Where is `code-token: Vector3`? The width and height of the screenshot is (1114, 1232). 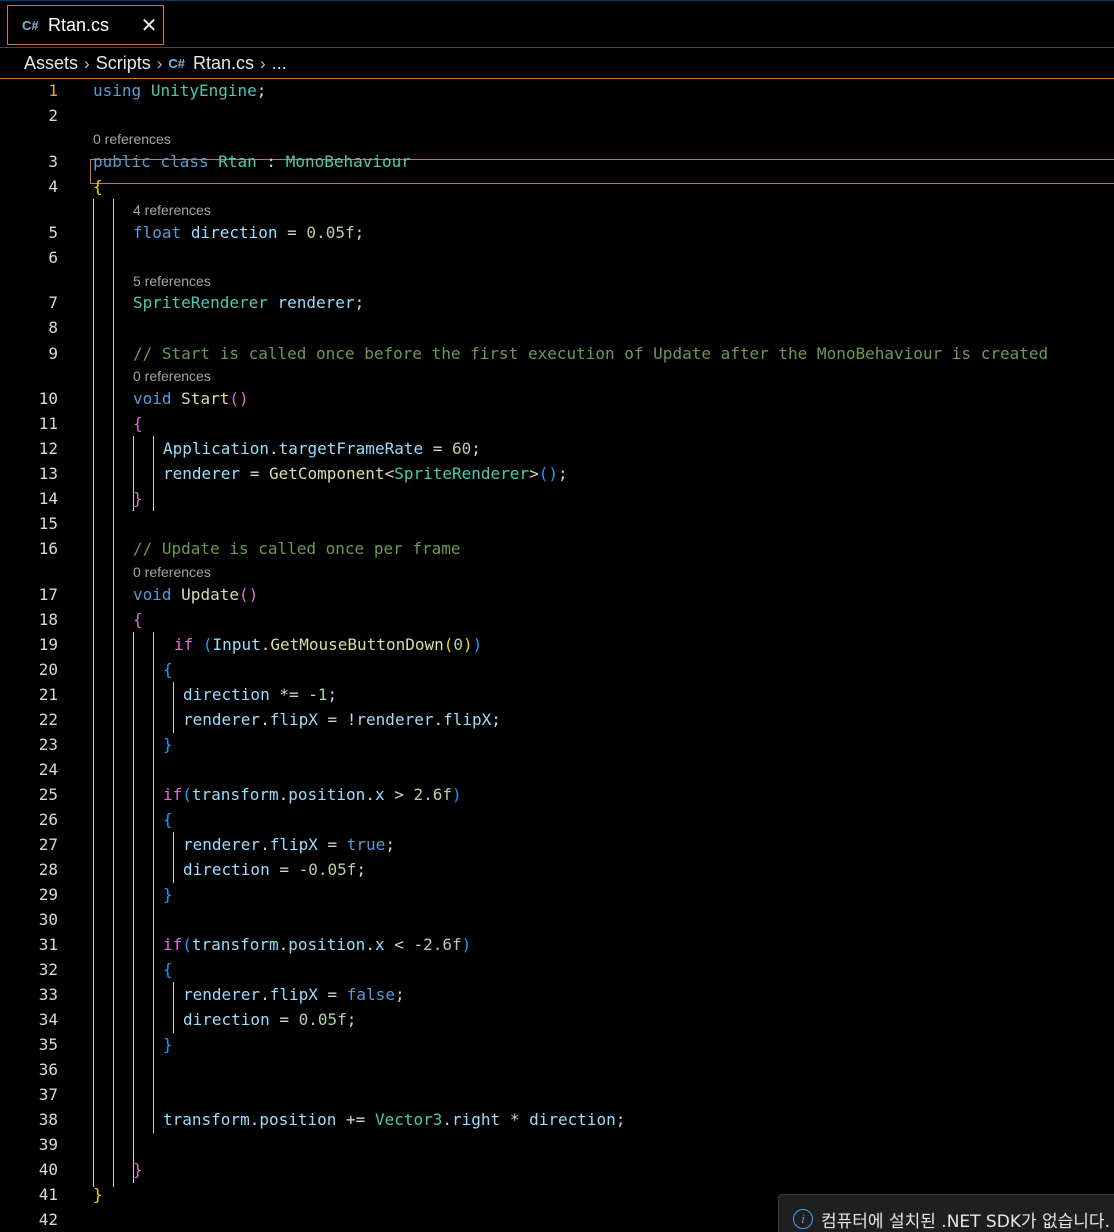
code-token: Vector3 is located at coordinates (408, 1119).